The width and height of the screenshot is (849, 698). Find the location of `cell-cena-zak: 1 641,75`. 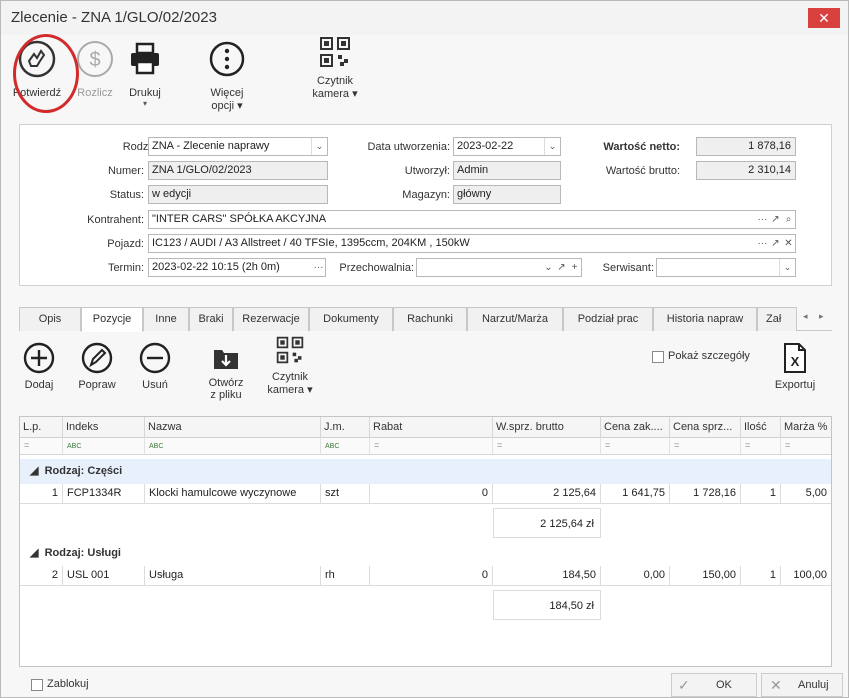

cell-cena-zak: 1 641,75 is located at coordinates (635, 494).